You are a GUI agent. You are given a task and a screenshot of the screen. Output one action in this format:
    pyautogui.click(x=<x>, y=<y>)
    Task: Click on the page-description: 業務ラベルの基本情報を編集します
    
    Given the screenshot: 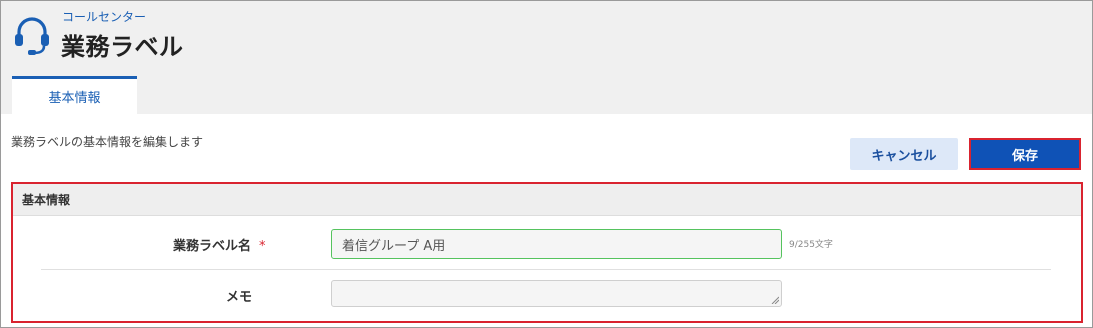 What is the action you would take?
    pyautogui.click(x=107, y=142)
    